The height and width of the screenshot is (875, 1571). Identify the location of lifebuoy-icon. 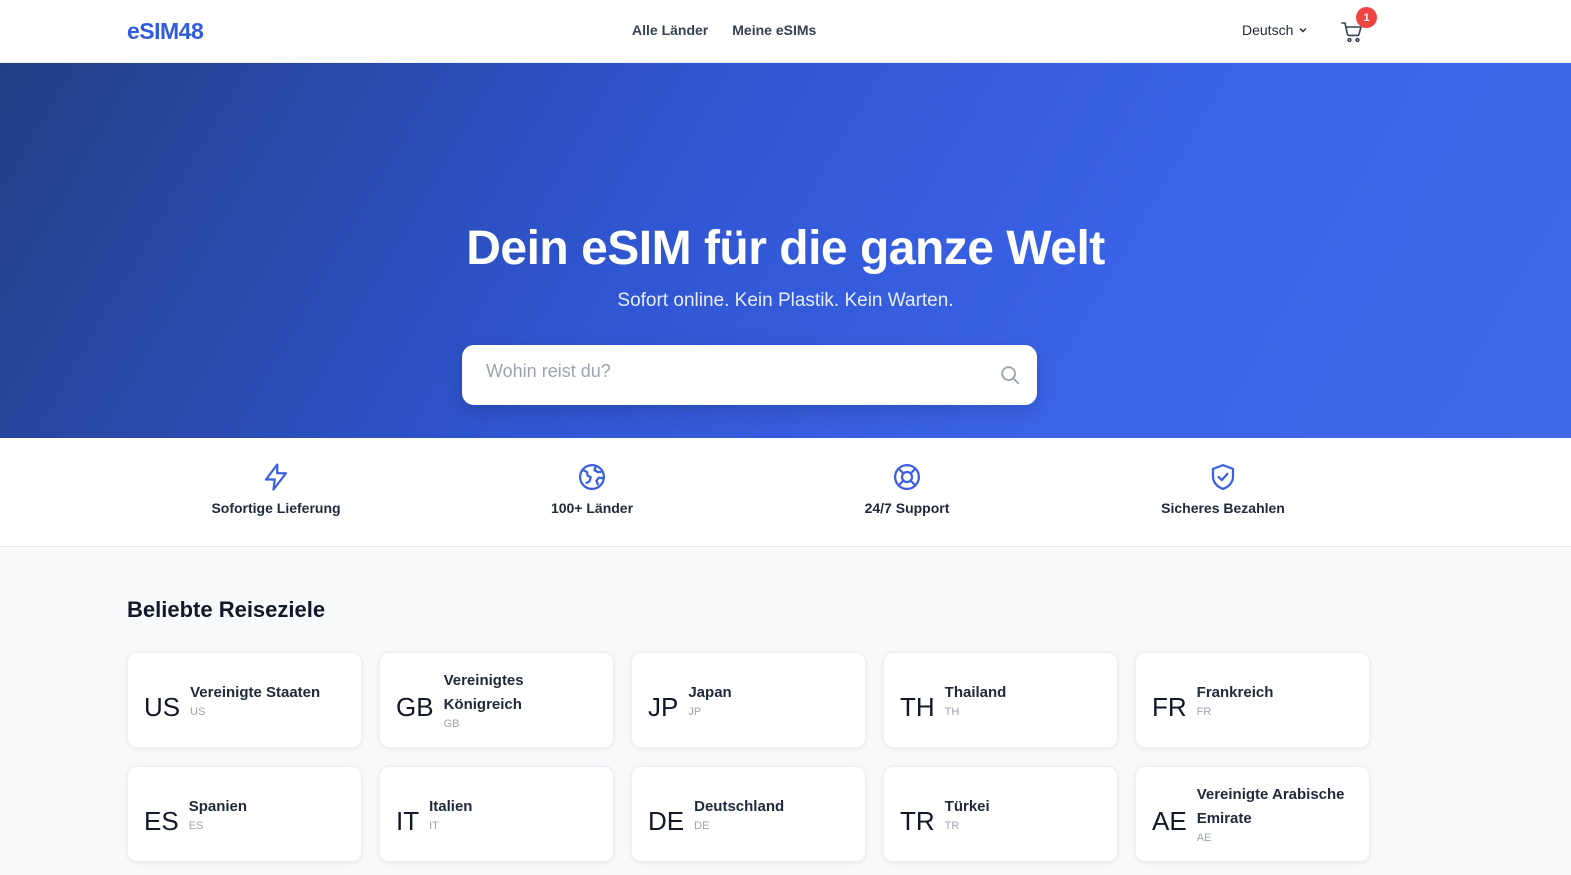
(907, 477).